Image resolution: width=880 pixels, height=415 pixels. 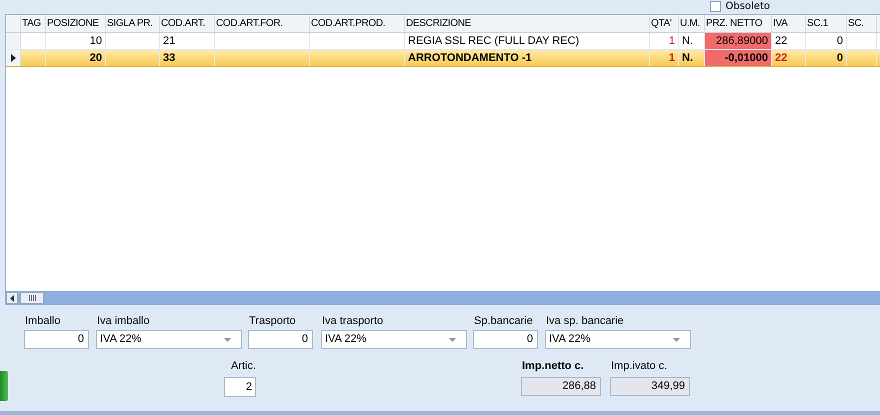 I want to click on row-indicator, so click(x=13, y=58).